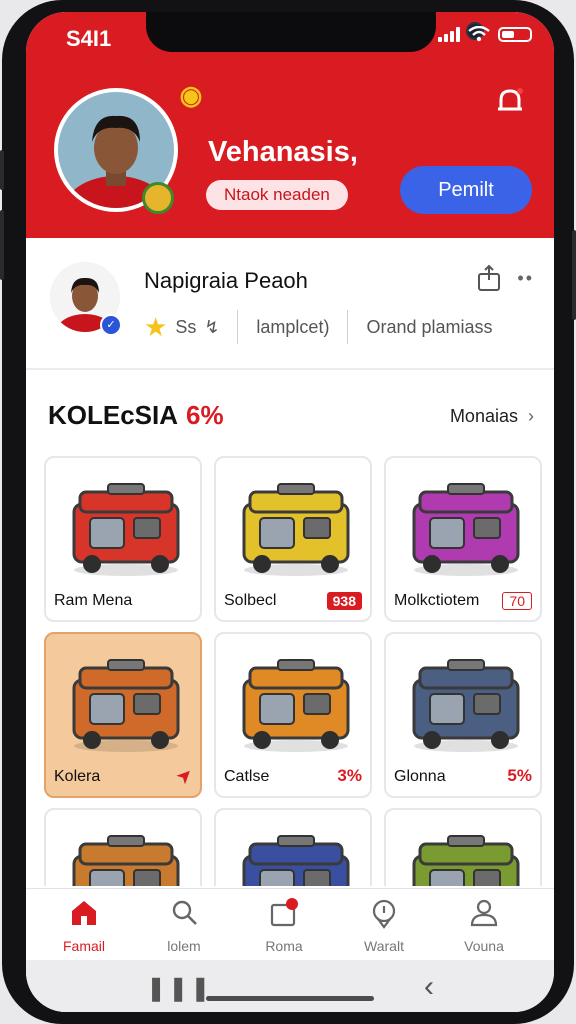 This screenshot has height=1024, width=576. I want to click on primary-action-button: Pemilt, so click(466, 190).